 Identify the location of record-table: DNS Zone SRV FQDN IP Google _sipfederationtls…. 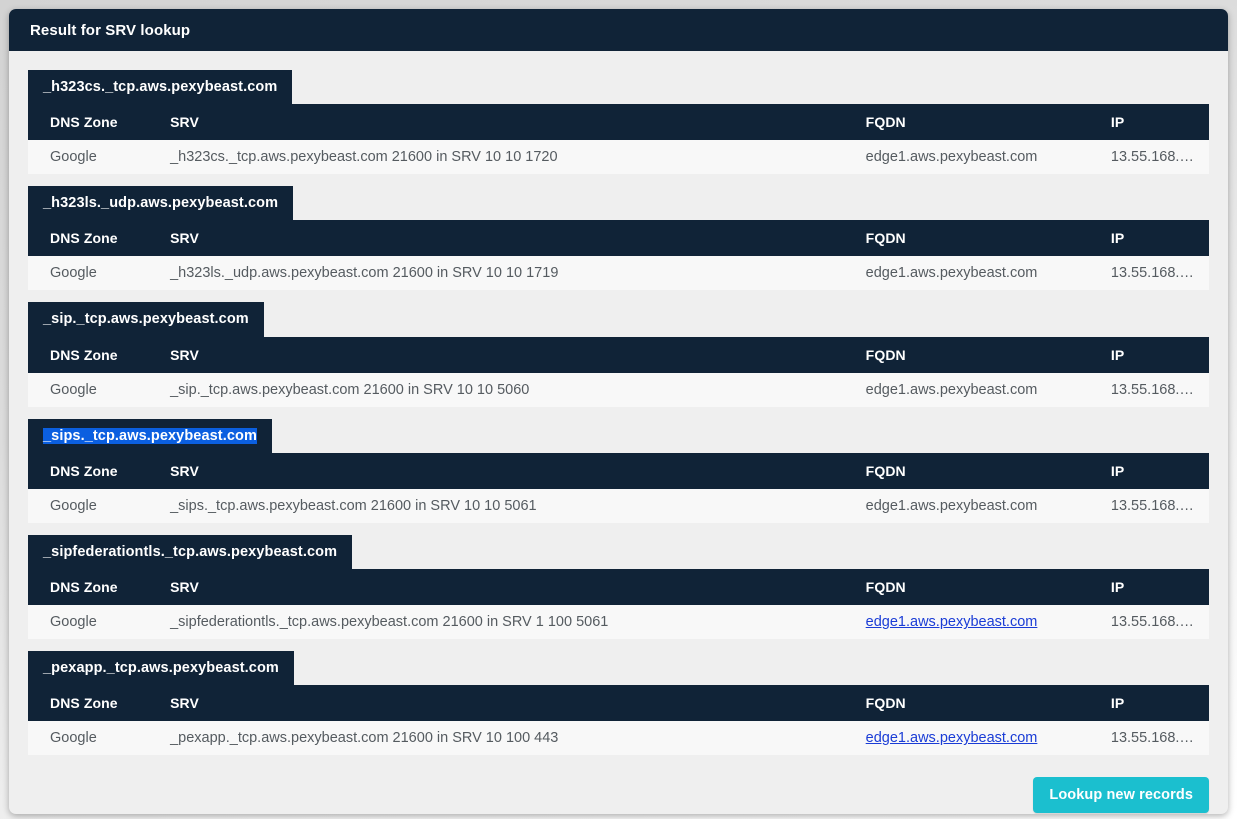
(618, 604).